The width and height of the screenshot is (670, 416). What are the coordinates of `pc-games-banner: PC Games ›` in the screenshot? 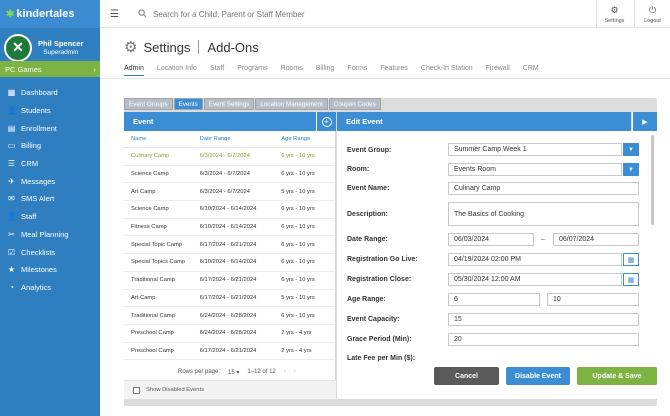 It's located at (50, 69).